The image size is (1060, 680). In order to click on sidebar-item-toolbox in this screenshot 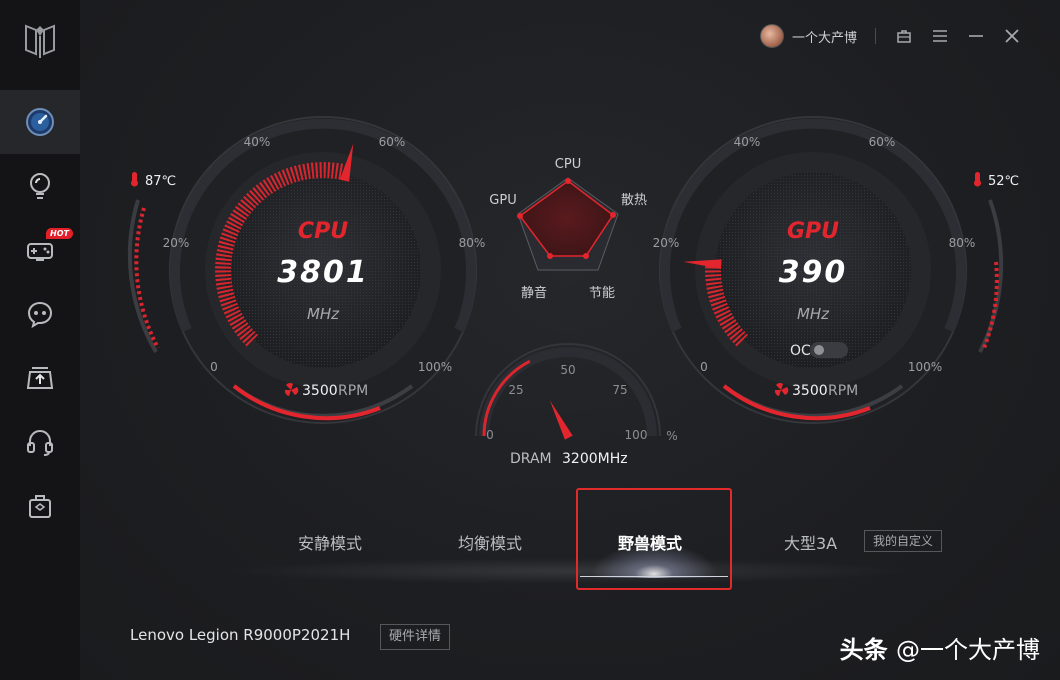, I will do `click(40, 506)`.